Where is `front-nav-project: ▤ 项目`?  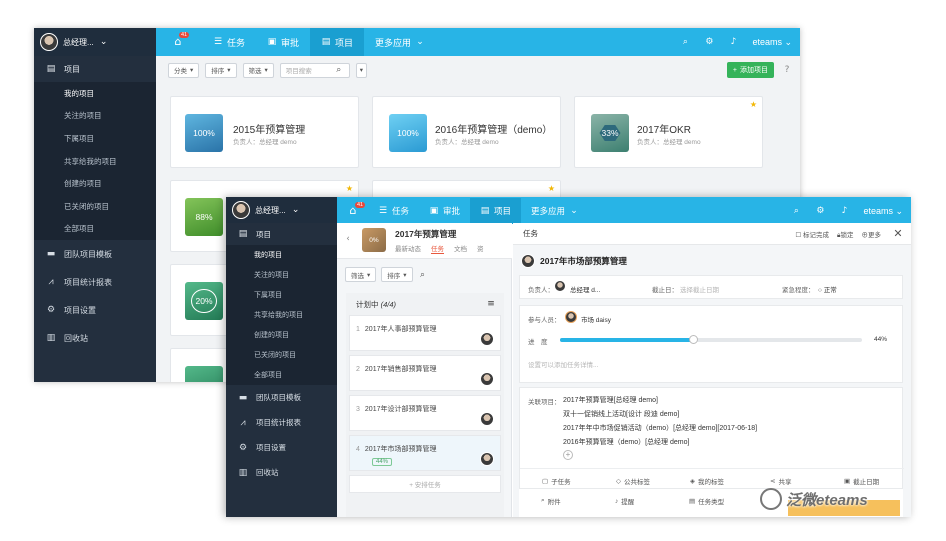
front-nav-project: ▤ 项目 is located at coordinates (496, 211).